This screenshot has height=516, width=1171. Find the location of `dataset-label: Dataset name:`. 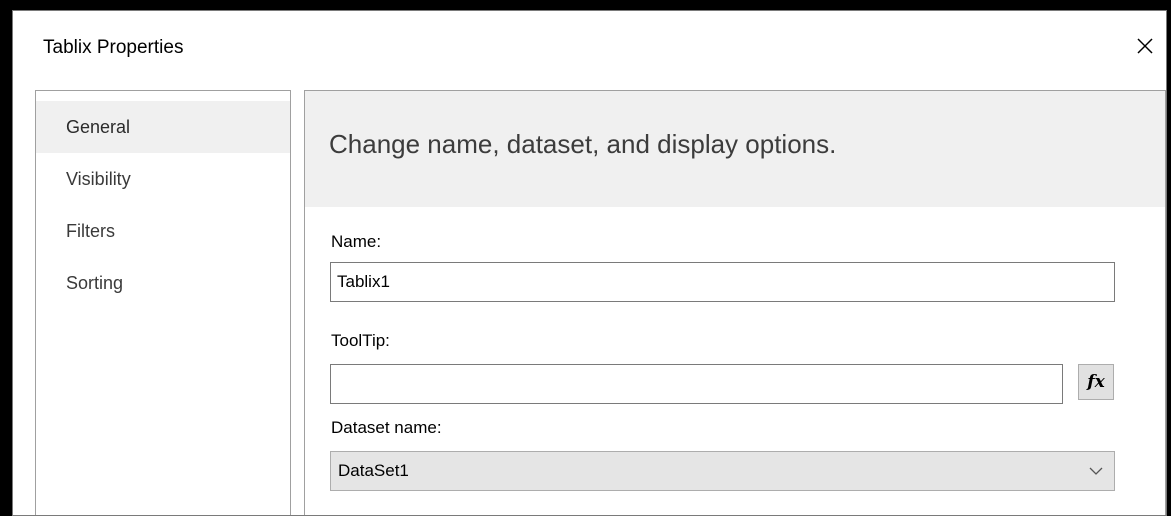

dataset-label: Dataset name: is located at coordinates (386, 427).